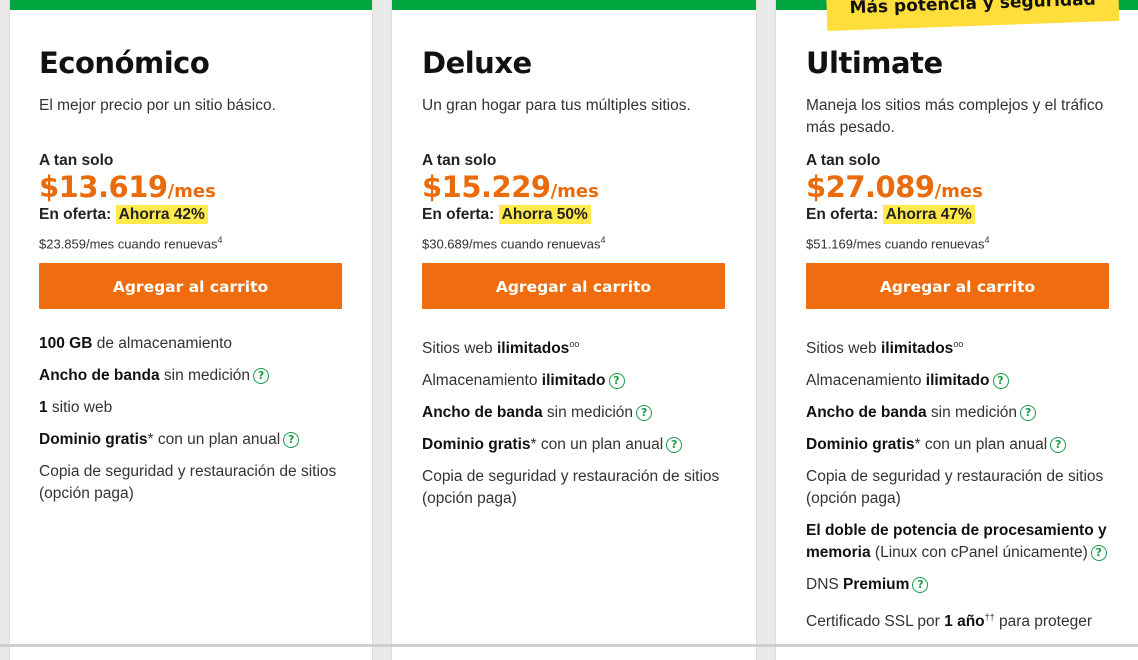  I want to click on plan-tagline: El mejor precio por un sitio básico., so click(157, 105).